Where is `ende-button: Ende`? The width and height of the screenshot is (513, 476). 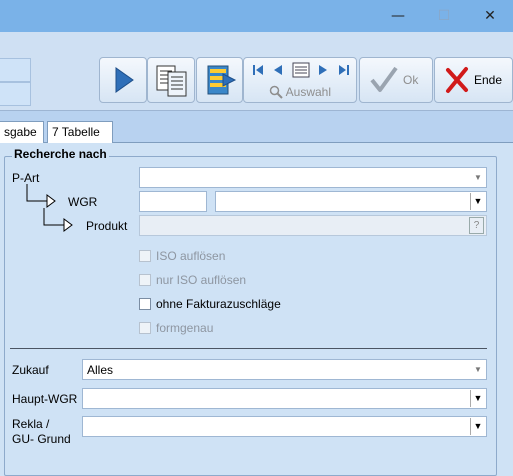 ende-button: Ende is located at coordinates (473, 80).